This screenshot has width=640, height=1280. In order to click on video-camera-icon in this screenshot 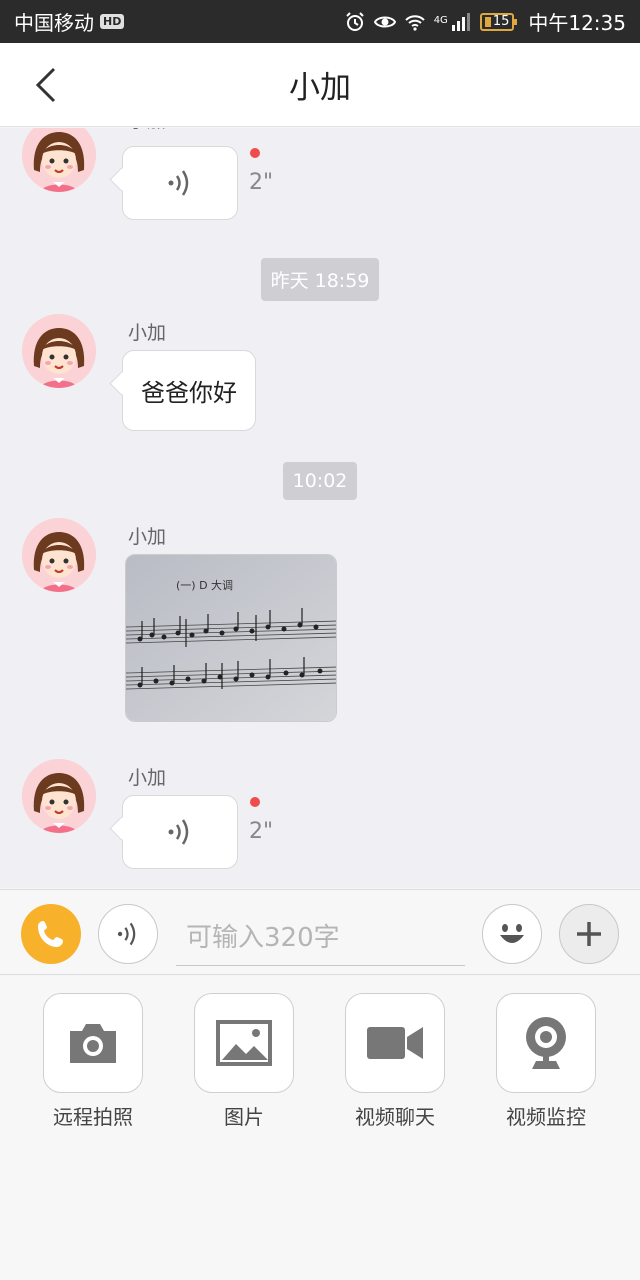, I will do `click(395, 1043)`.